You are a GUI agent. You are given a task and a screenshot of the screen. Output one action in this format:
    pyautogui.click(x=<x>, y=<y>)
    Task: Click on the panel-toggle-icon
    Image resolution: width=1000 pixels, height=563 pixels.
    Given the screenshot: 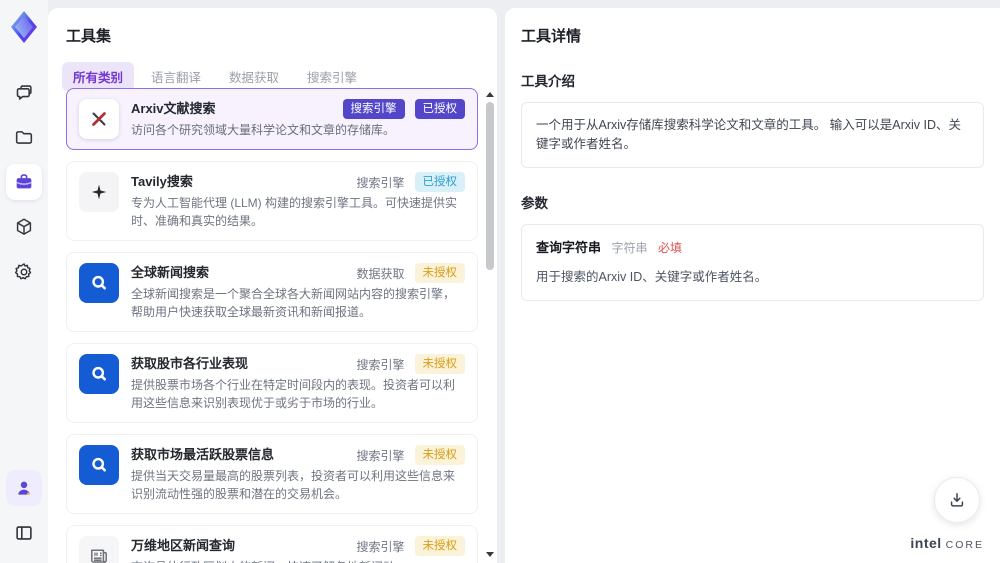 What is the action you would take?
    pyautogui.click(x=24, y=533)
    